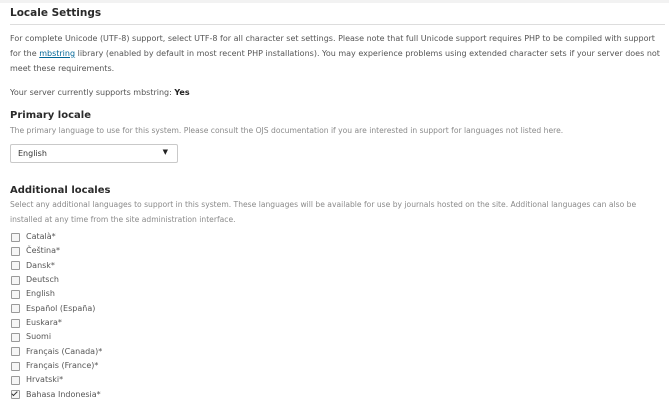 The width and height of the screenshot is (669, 403). I want to click on locale-option-hrvatski: Hrvatski*, so click(56, 380).